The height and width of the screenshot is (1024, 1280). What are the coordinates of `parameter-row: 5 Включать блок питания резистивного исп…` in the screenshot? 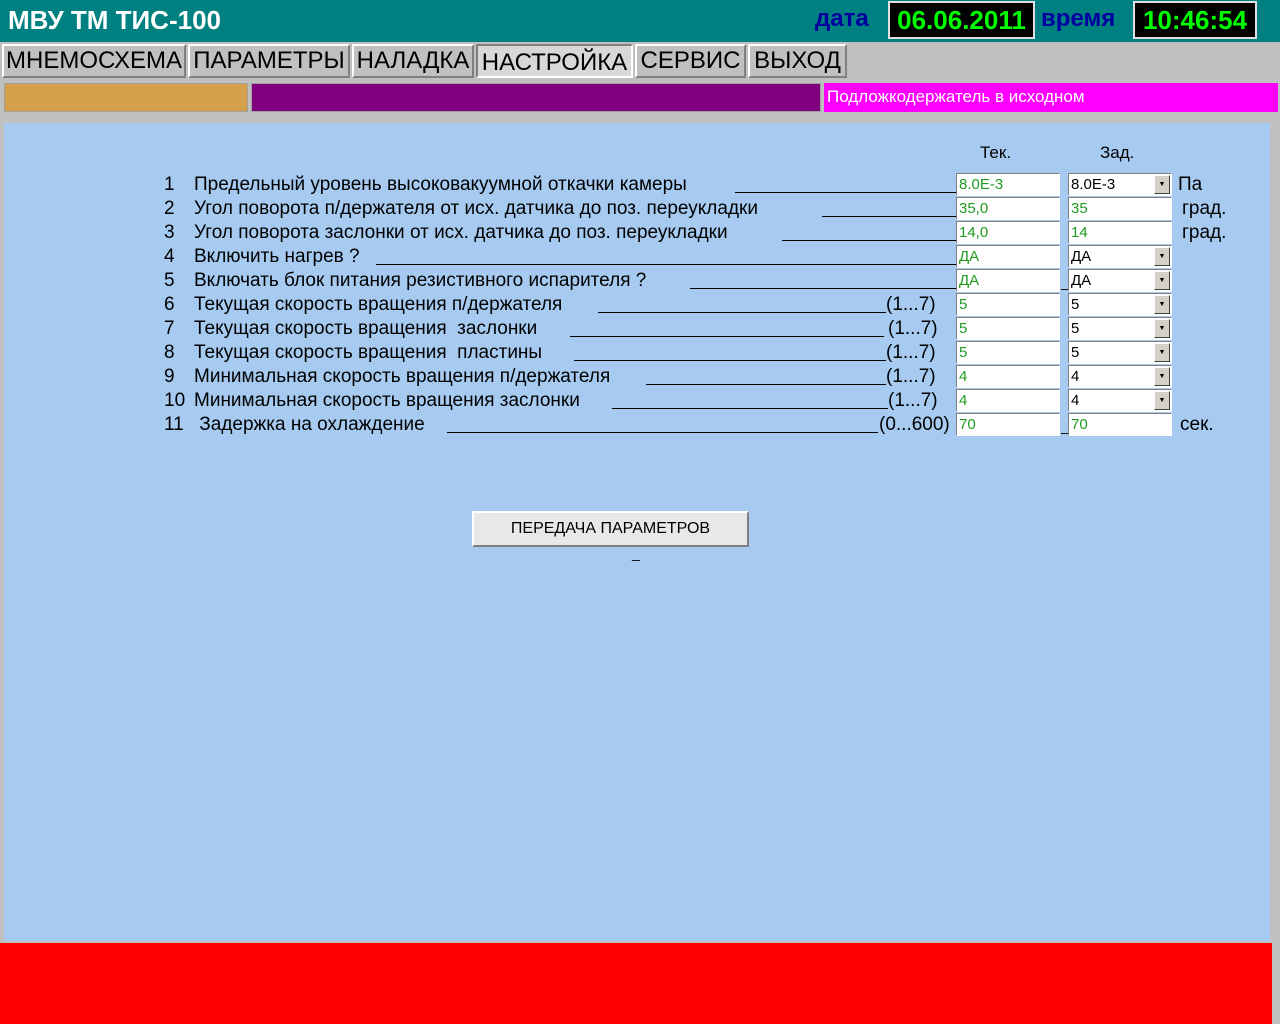 It's located at (637, 280).